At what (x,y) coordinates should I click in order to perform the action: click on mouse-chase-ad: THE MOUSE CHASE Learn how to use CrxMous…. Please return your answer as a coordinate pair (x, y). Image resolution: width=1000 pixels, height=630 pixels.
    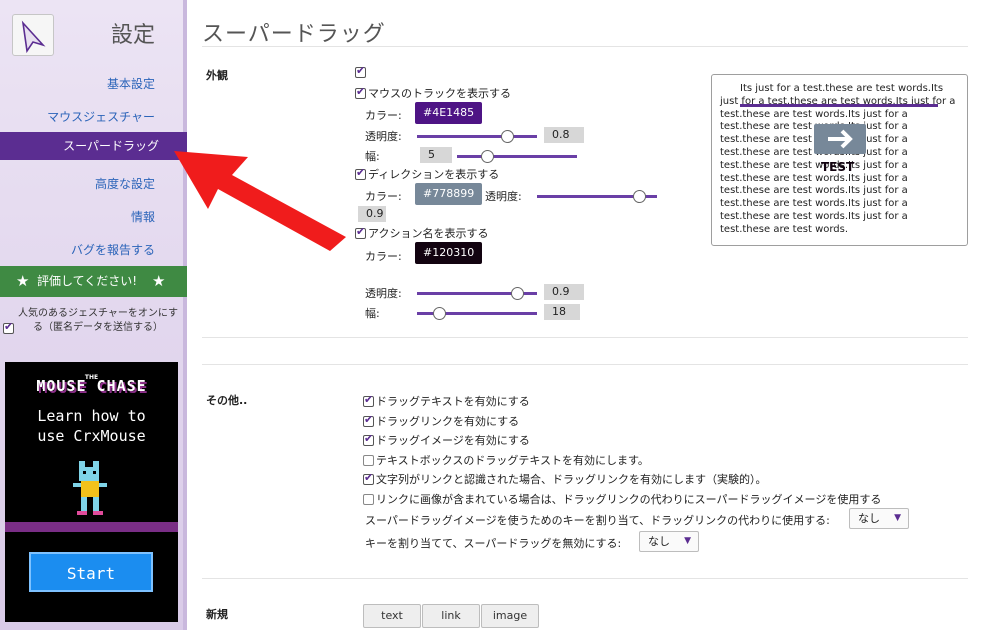
    Looking at the image, I should click on (91, 492).